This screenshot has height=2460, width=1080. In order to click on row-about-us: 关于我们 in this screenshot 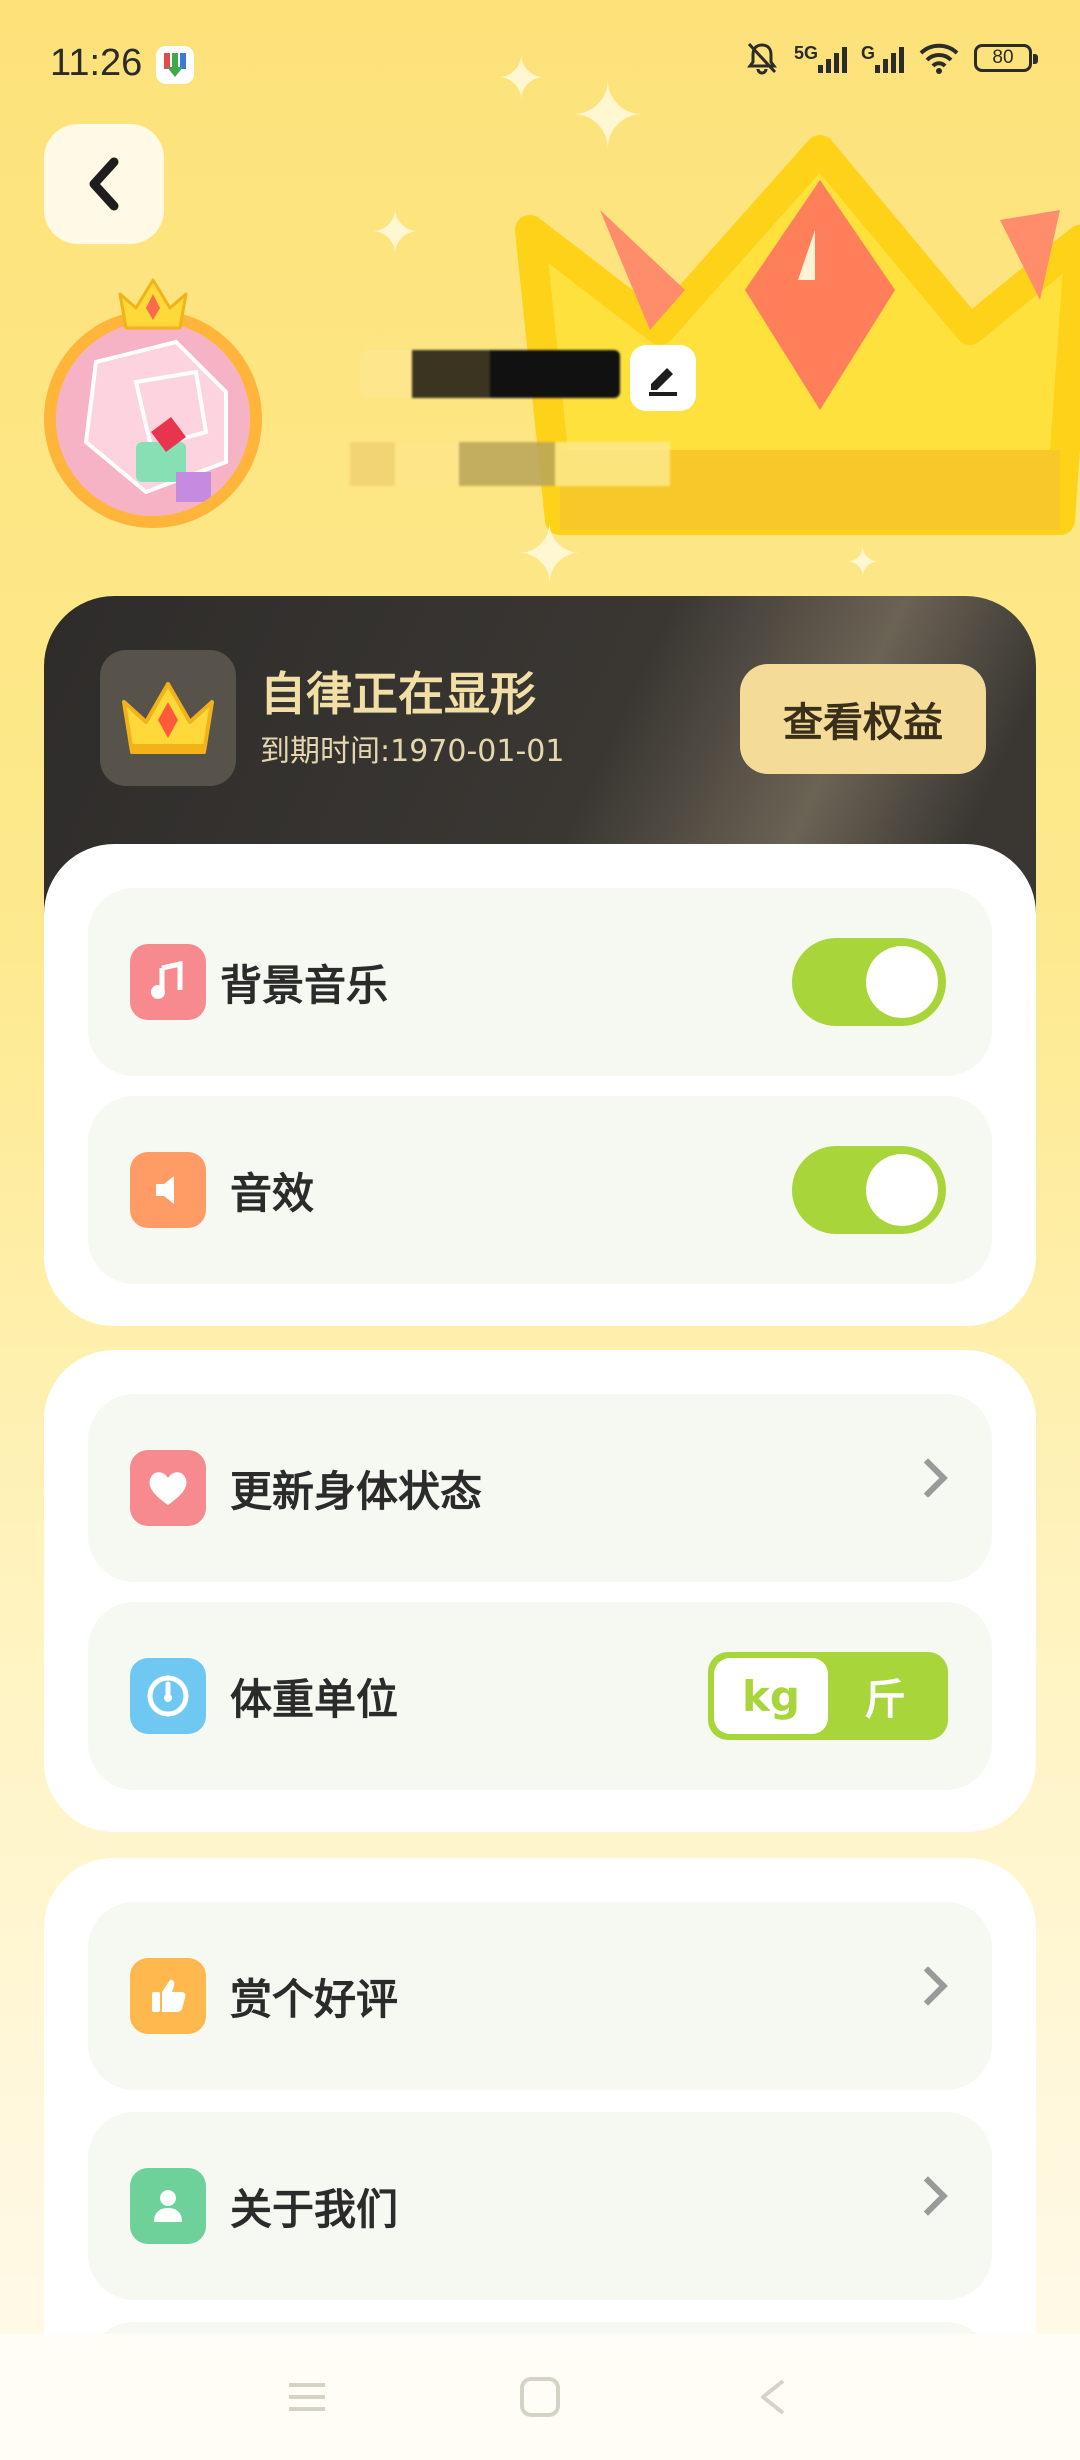, I will do `click(540, 2206)`.